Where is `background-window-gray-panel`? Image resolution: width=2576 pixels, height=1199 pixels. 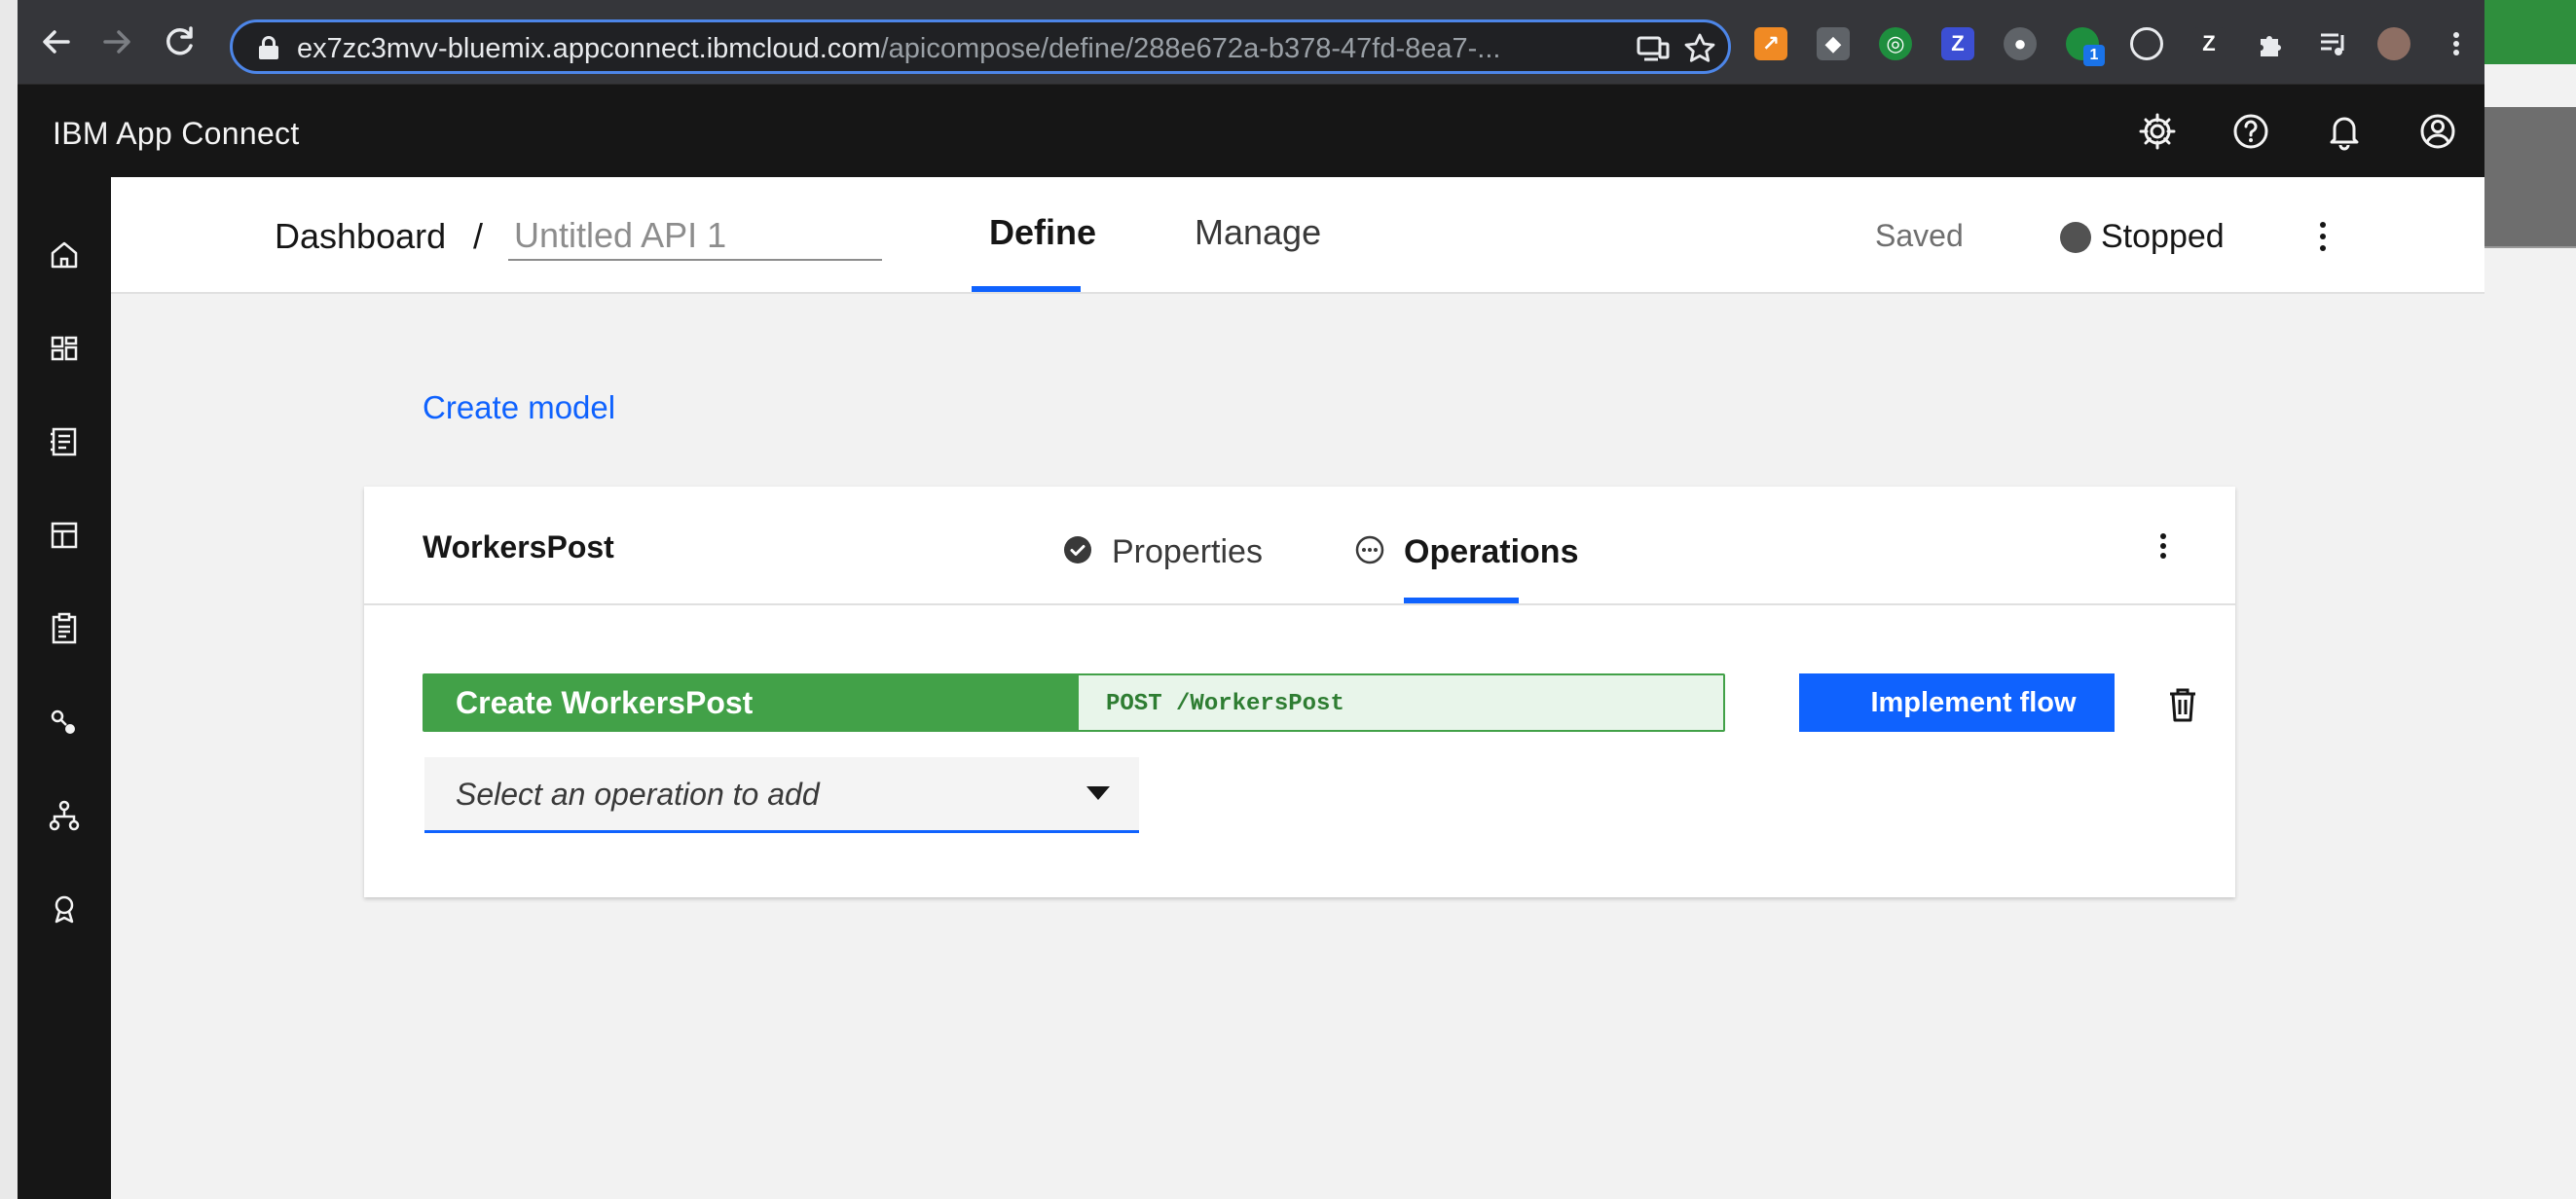
background-window-gray-panel is located at coordinates (2530, 178).